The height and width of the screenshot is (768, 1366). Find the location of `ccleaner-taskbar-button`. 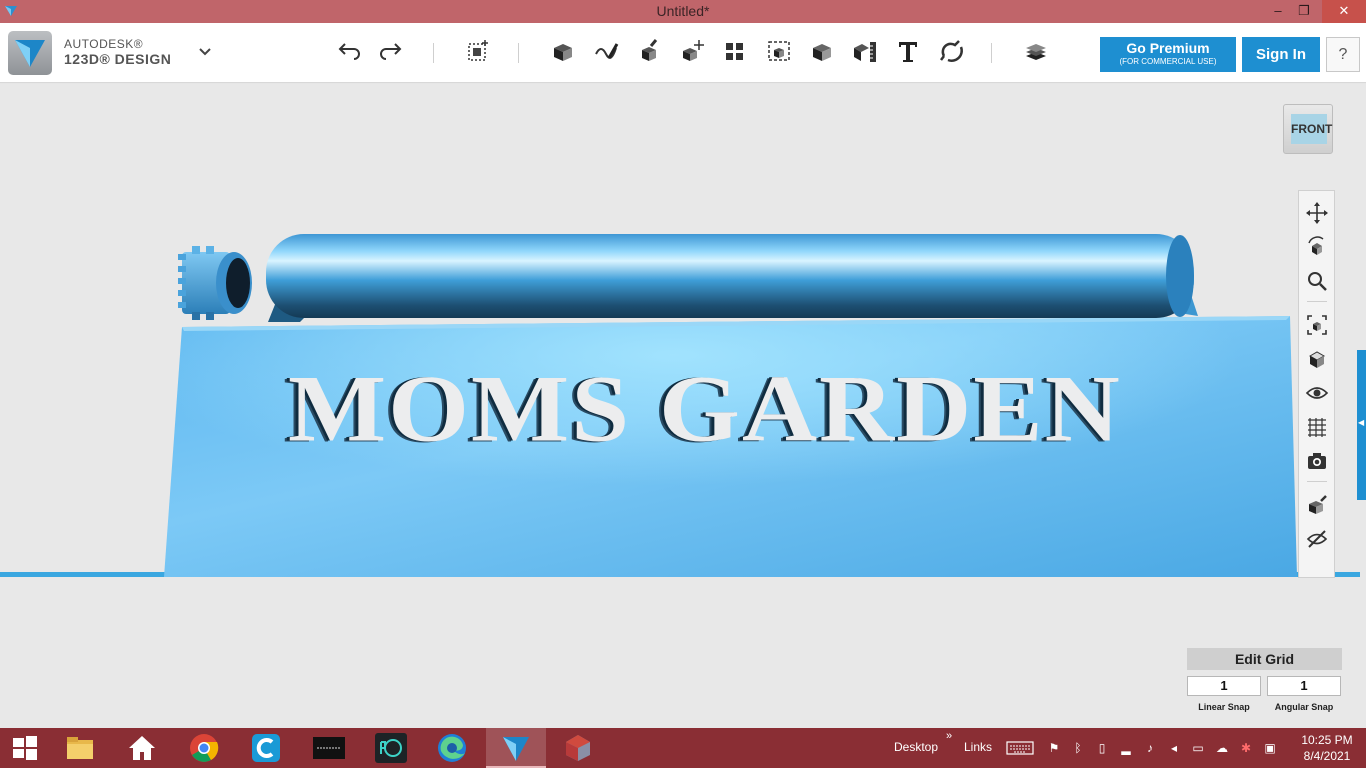

ccleaner-taskbar-button is located at coordinates (266, 748).